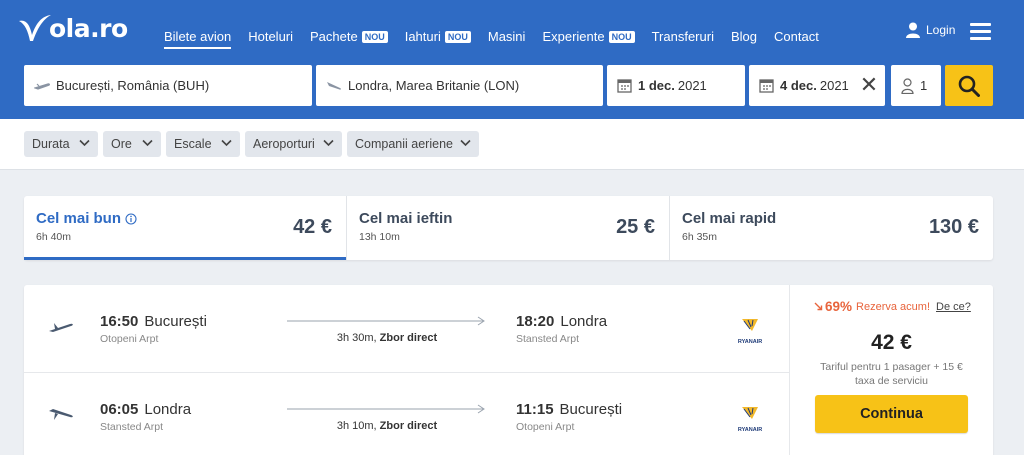 This screenshot has width=1024, height=455. I want to click on nav-label: Contact, so click(796, 36).